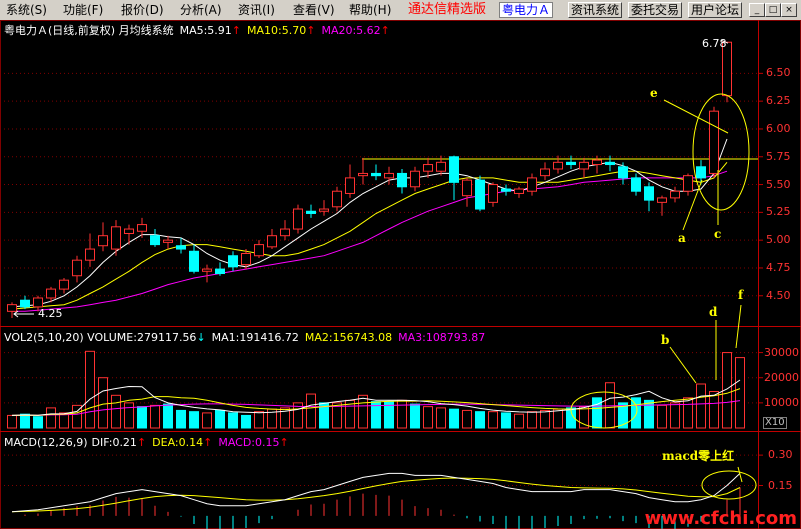 The height and width of the screenshot is (529, 801). Describe the element at coordinates (376, 397) in the screenshot. I see `vol-ma1-line` at that location.